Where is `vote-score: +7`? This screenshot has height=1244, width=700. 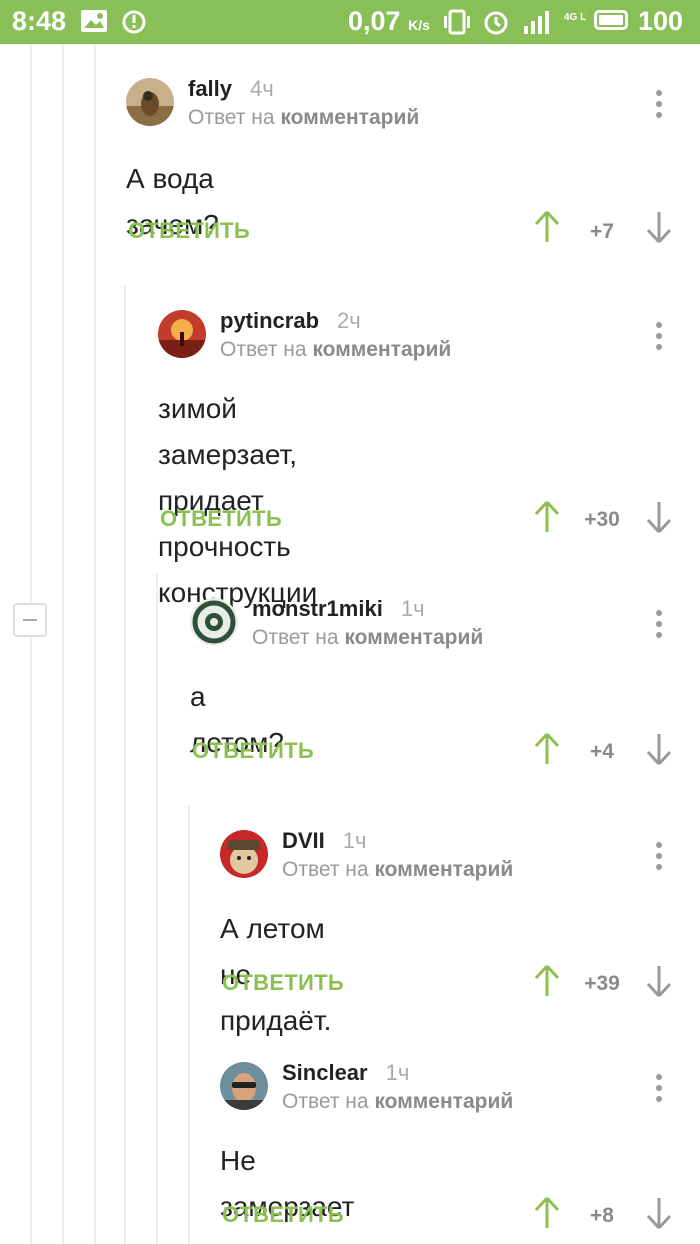
vote-score: +7 is located at coordinates (602, 231).